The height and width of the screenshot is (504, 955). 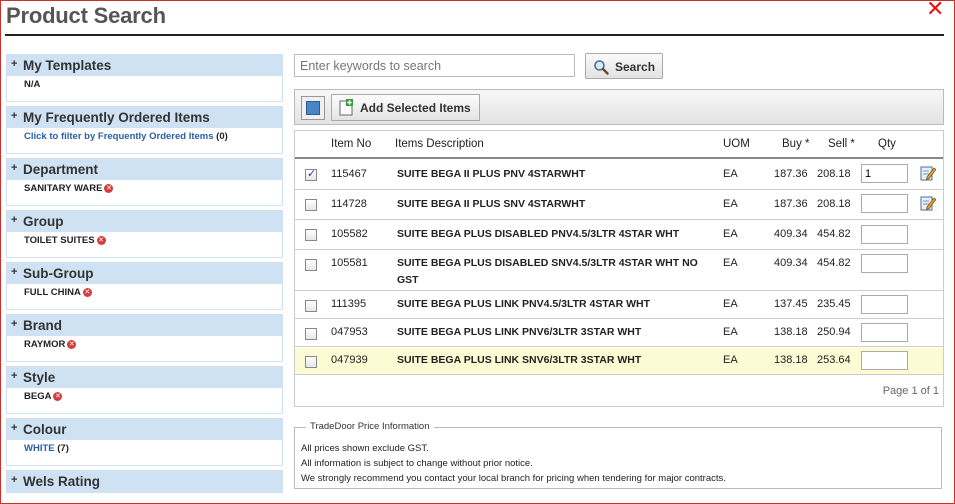 I want to click on panel-body: RAYMOR ✕, so click(x=144, y=348).